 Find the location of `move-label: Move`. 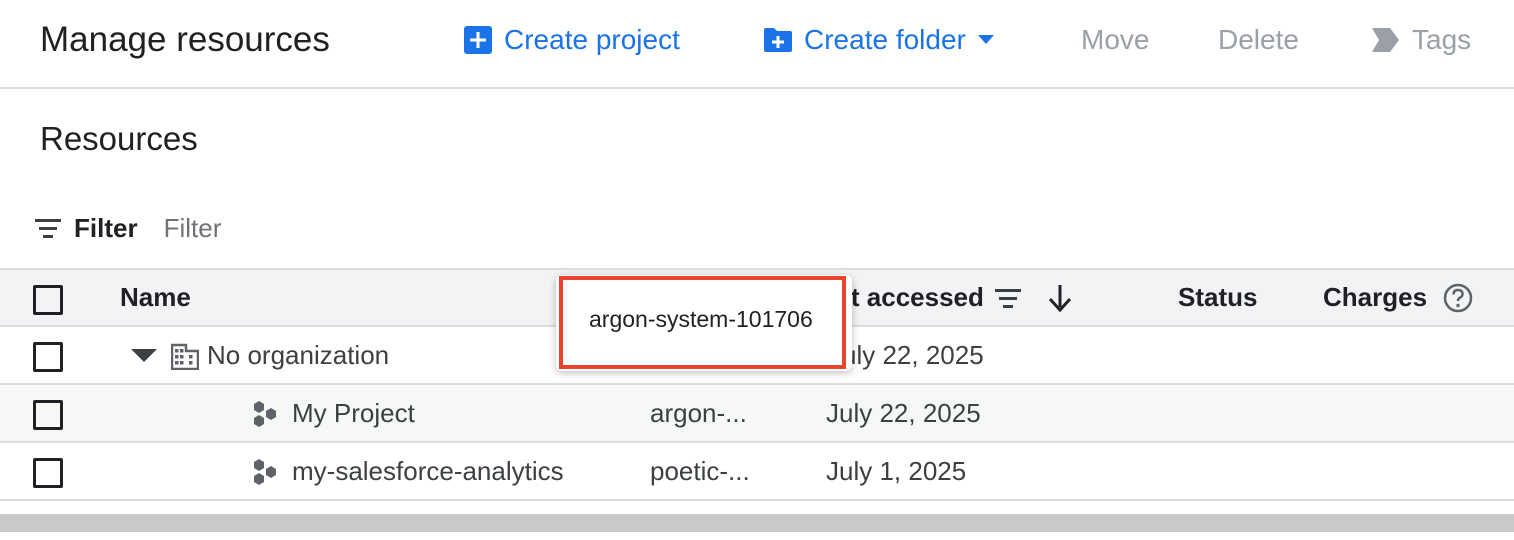

move-label: Move is located at coordinates (1115, 39).